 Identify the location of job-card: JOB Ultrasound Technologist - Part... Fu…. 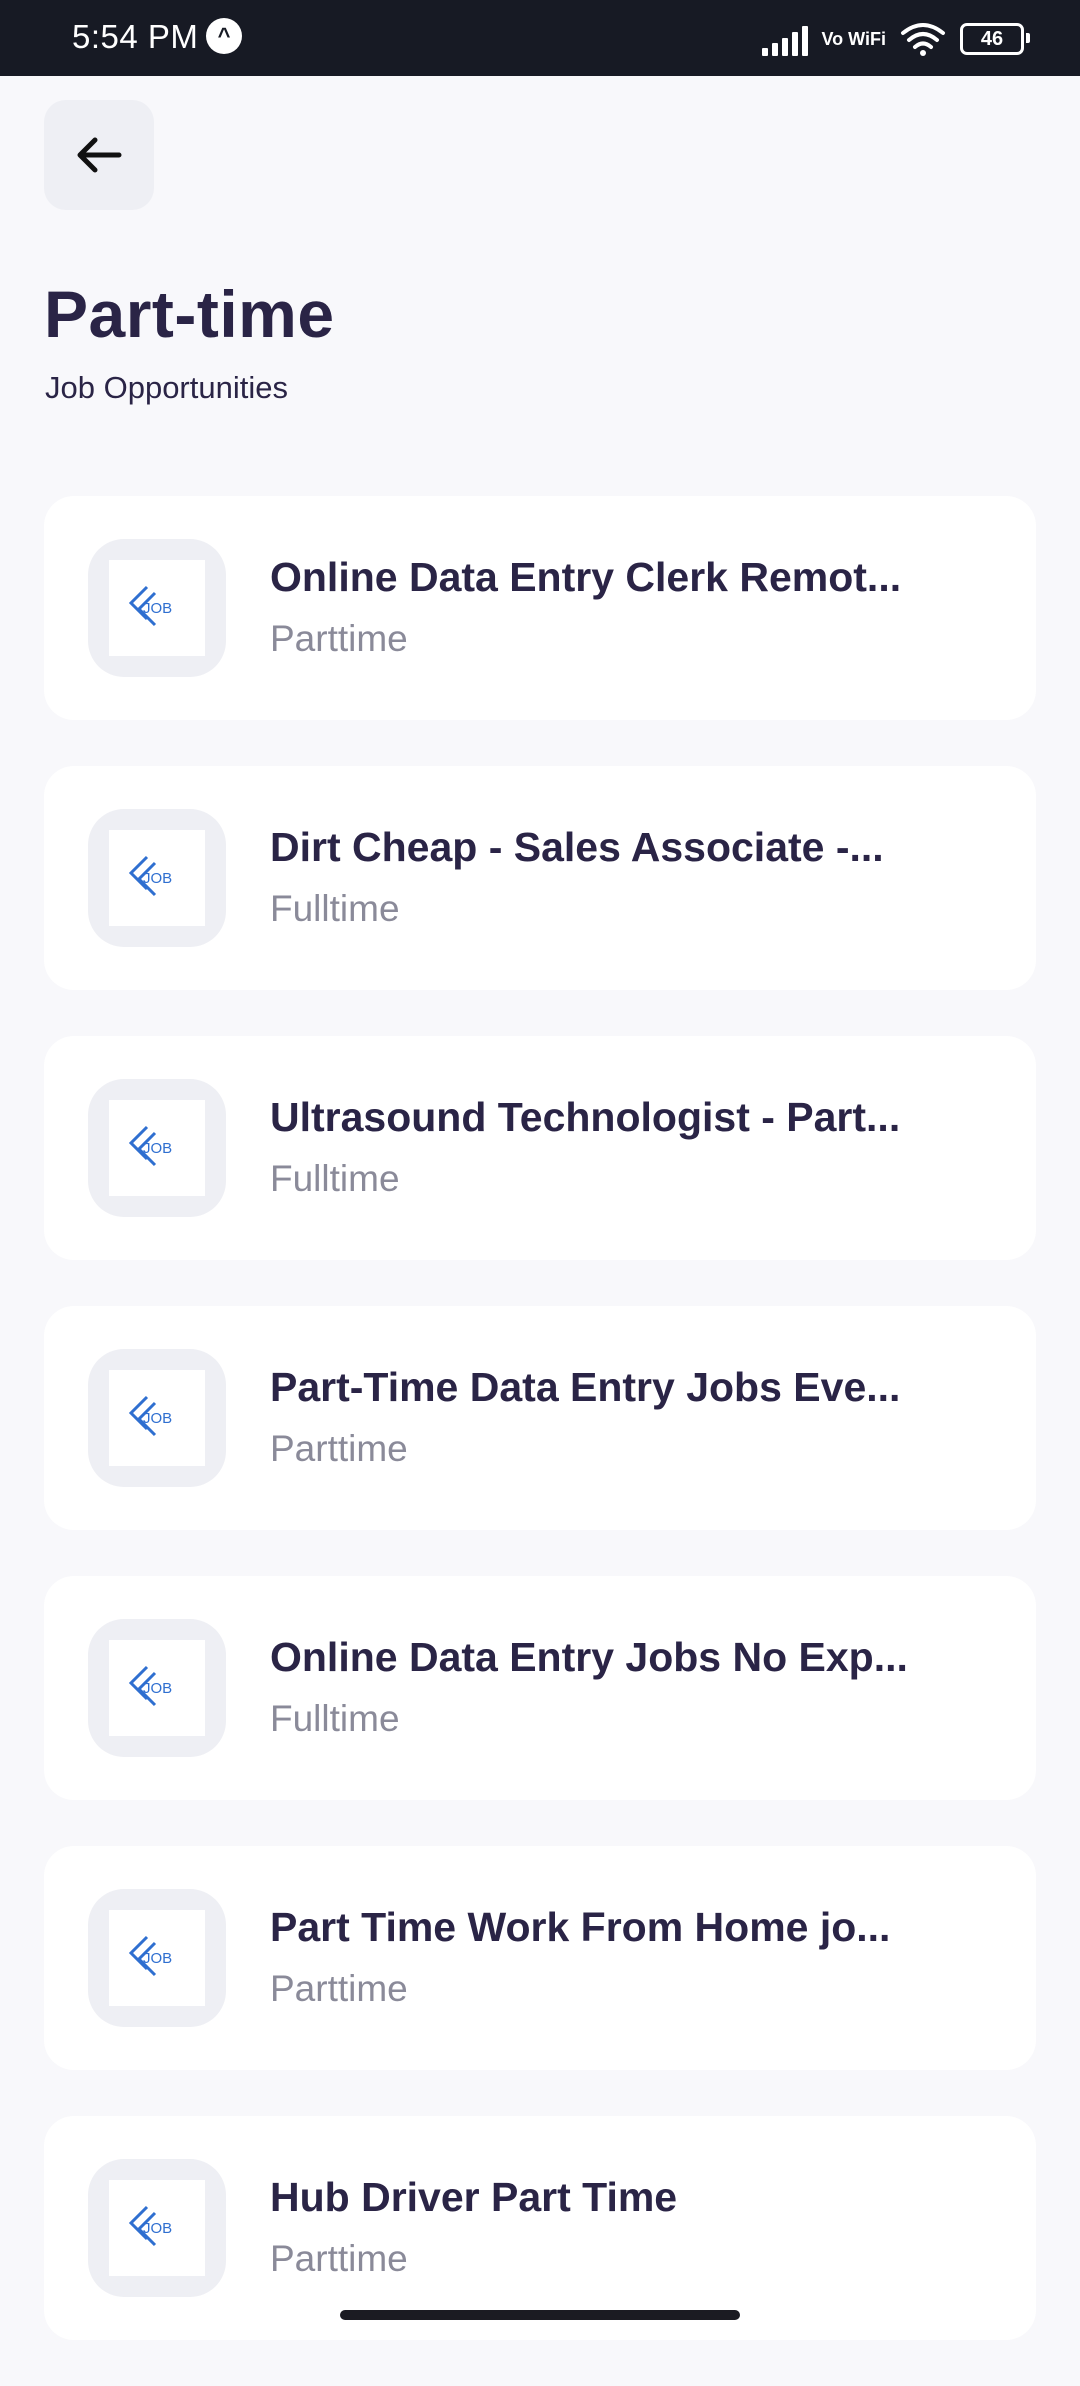
(540, 1148).